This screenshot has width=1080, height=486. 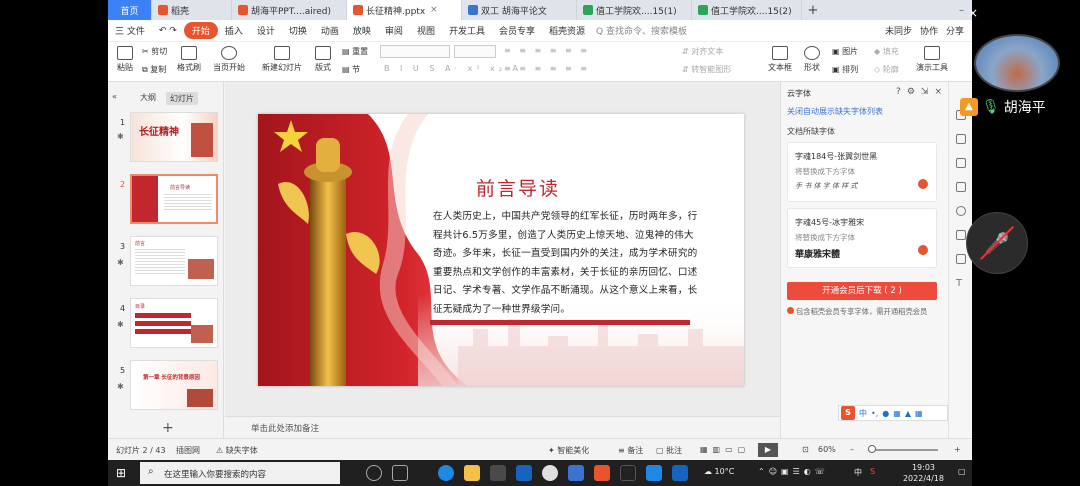 I want to click on ime-toolbar: S 中 •, ● ▦ ▲ ▦, so click(x=893, y=413).